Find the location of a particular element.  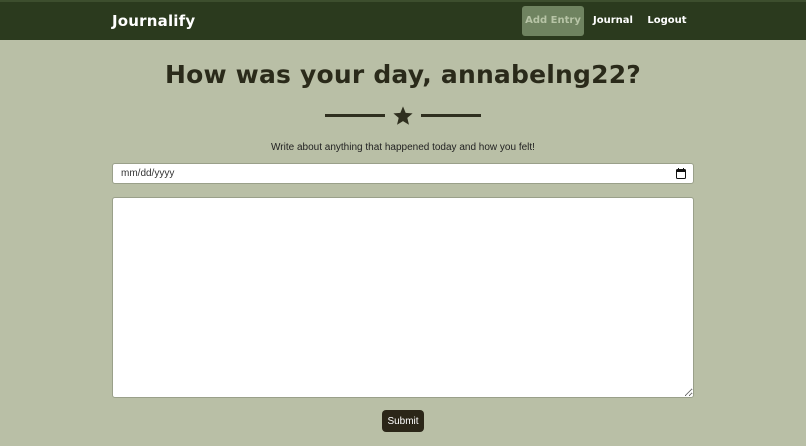

navbar: Journalify Add Entry Journal Logout is located at coordinates (403, 20).